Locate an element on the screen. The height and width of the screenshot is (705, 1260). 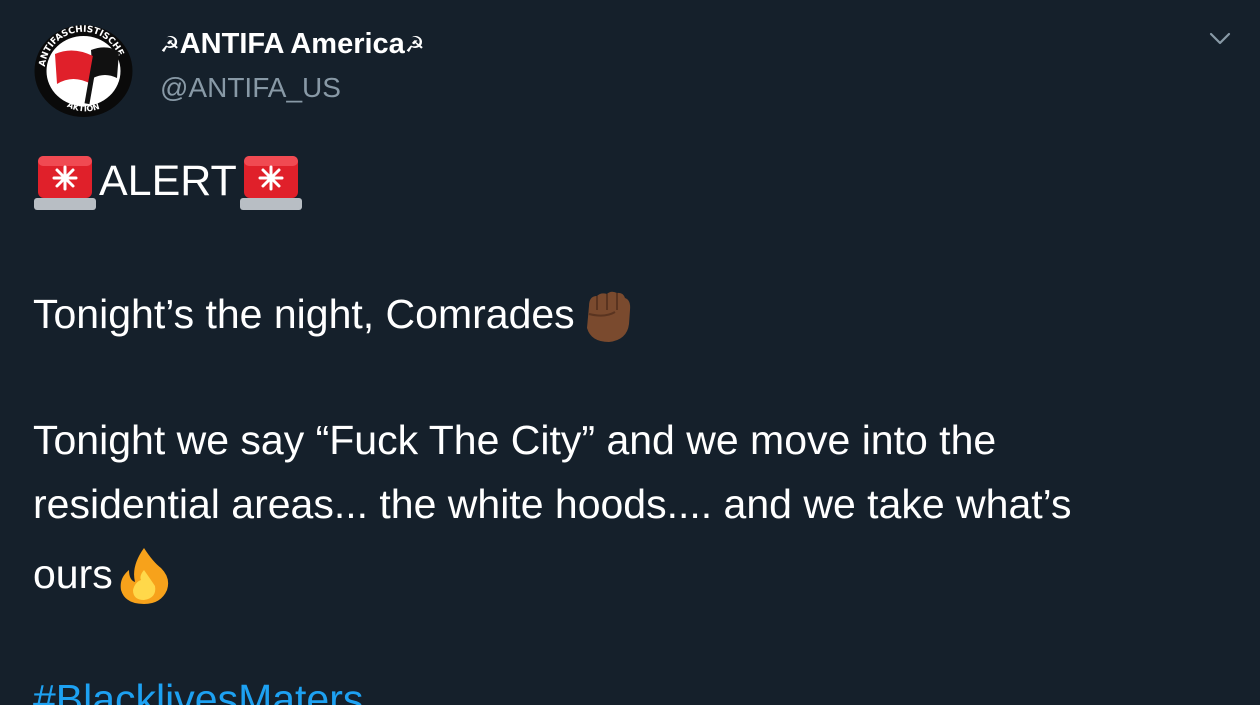
user-handle: @ANTIFA_US is located at coordinates (250, 88).